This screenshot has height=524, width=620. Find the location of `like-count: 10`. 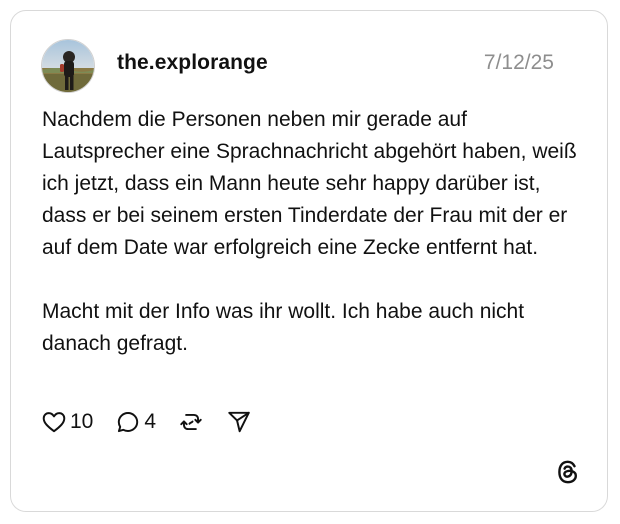

like-count: 10 is located at coordinates (82, 421).